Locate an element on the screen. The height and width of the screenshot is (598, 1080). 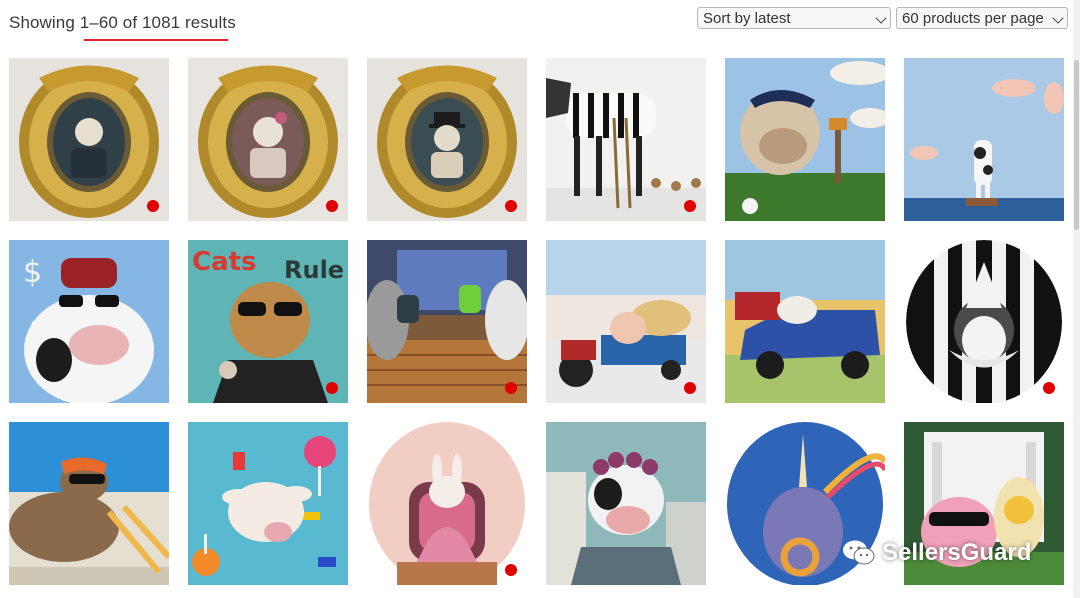
svg-text: Rule is located at coordinates (314, 270).